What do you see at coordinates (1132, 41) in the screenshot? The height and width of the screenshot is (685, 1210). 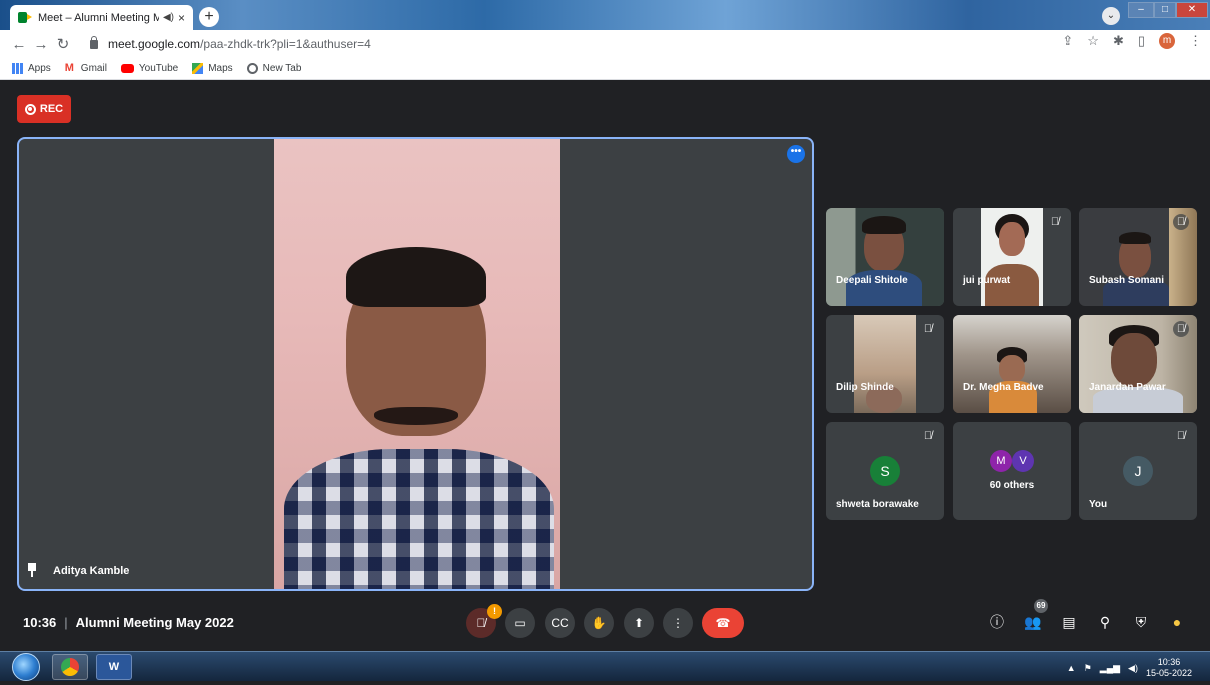 I see `browser-right-tools: ⇪ ☆ ✱ ▯ m ⋮` at bounding box center [1132, 41].